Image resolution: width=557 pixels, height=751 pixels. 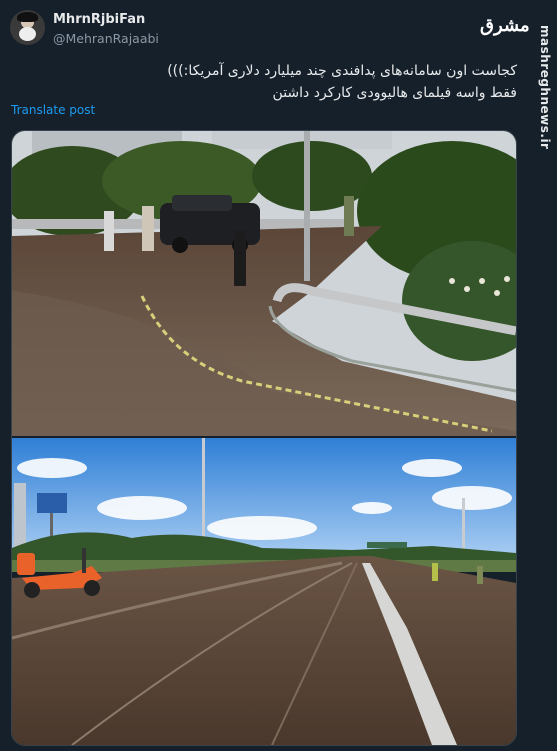 What do you see at coordinates (545, 87) in the screenshot?
I see `site-watermark: mashreghnews.ir` at bounding box center [545, 87].